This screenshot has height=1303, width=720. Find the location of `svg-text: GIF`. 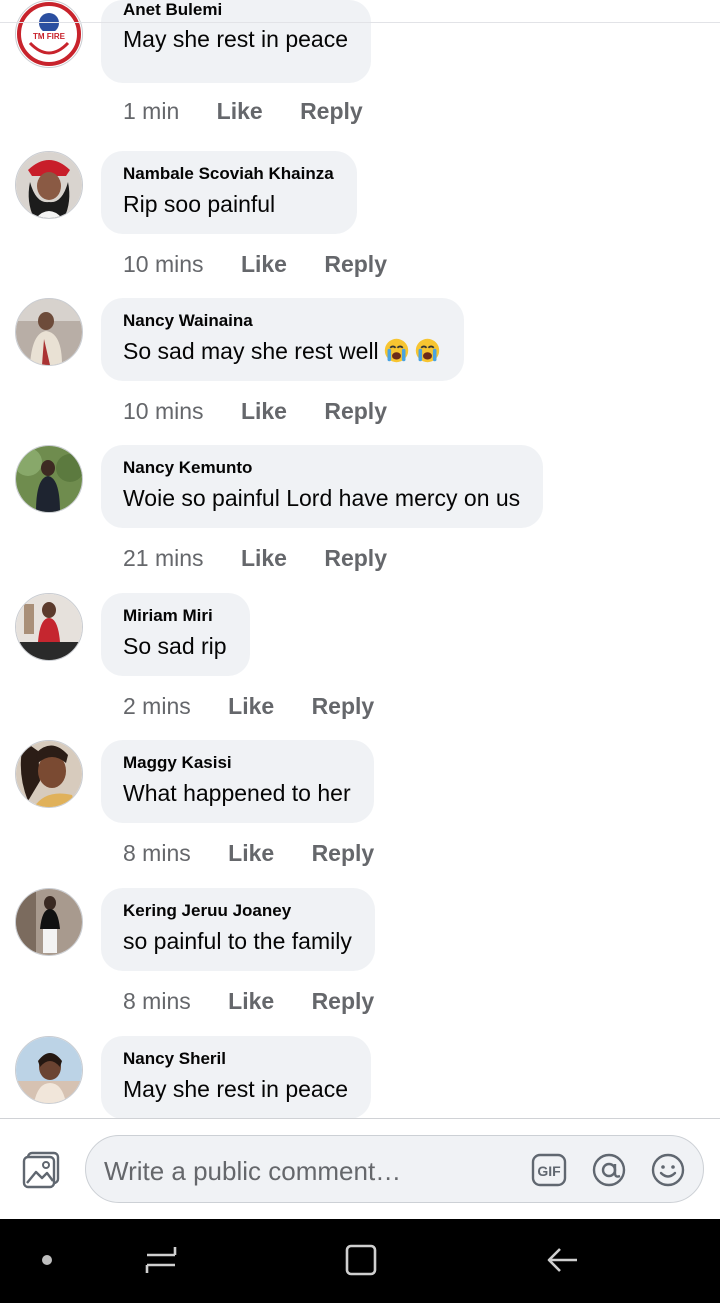

svg-text: GIF is located at coordinates (549, 1171).